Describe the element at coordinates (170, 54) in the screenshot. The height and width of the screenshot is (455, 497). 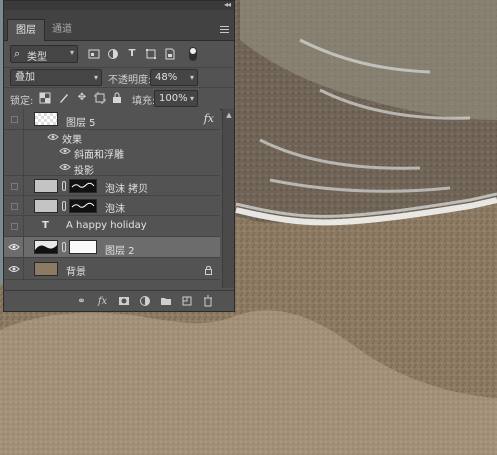
I see `smart-object-filter-icon` at that location.